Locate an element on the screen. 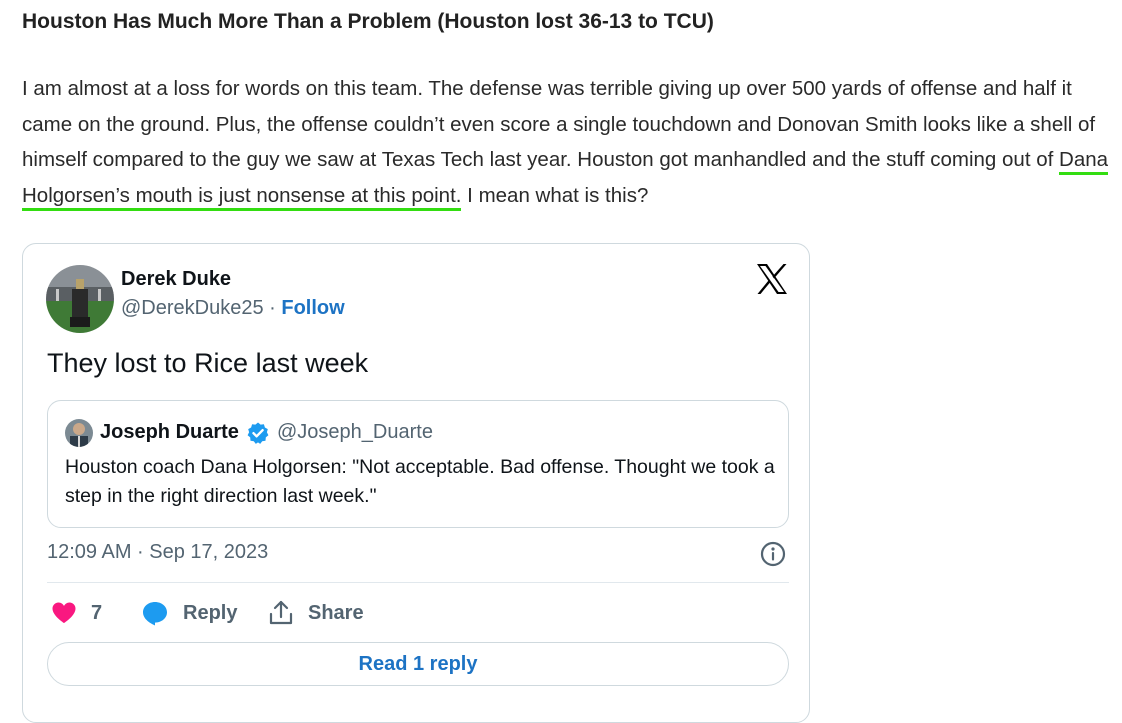 The height and width of the screenshot is (723, 1122). like-button: 7 is located at coordinates (76, 613).